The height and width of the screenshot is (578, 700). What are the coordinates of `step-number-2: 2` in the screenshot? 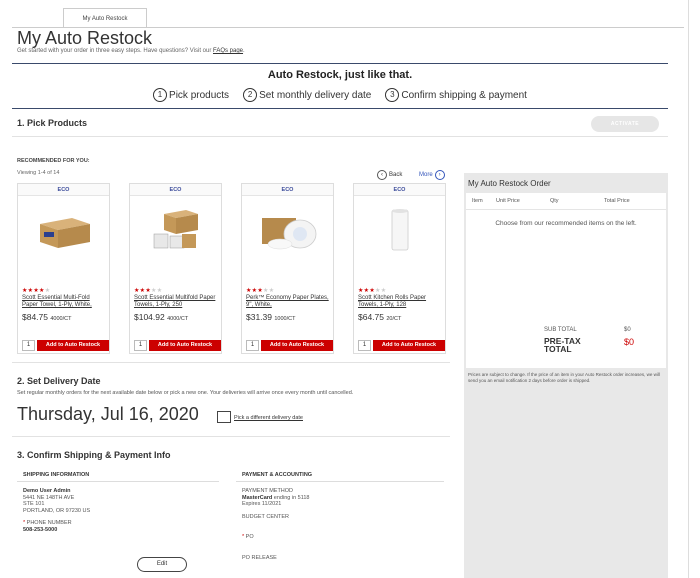 It's located at (250, 95).